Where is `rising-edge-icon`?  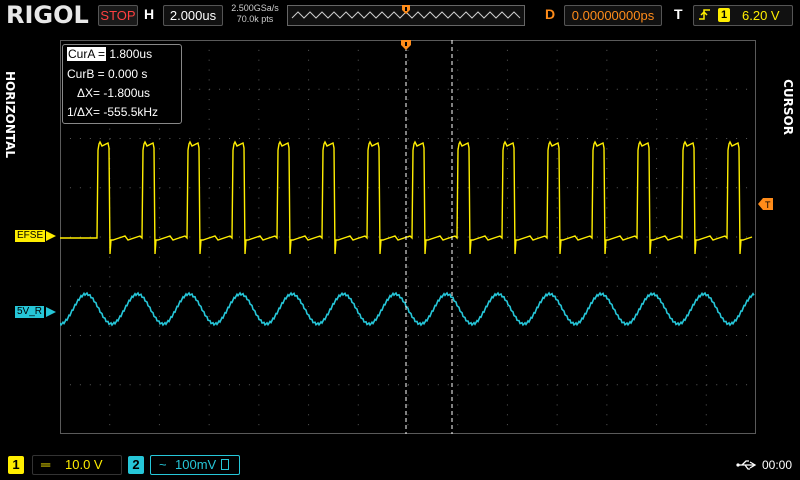
rising-edge-icon is located at coordinates (704, 14).